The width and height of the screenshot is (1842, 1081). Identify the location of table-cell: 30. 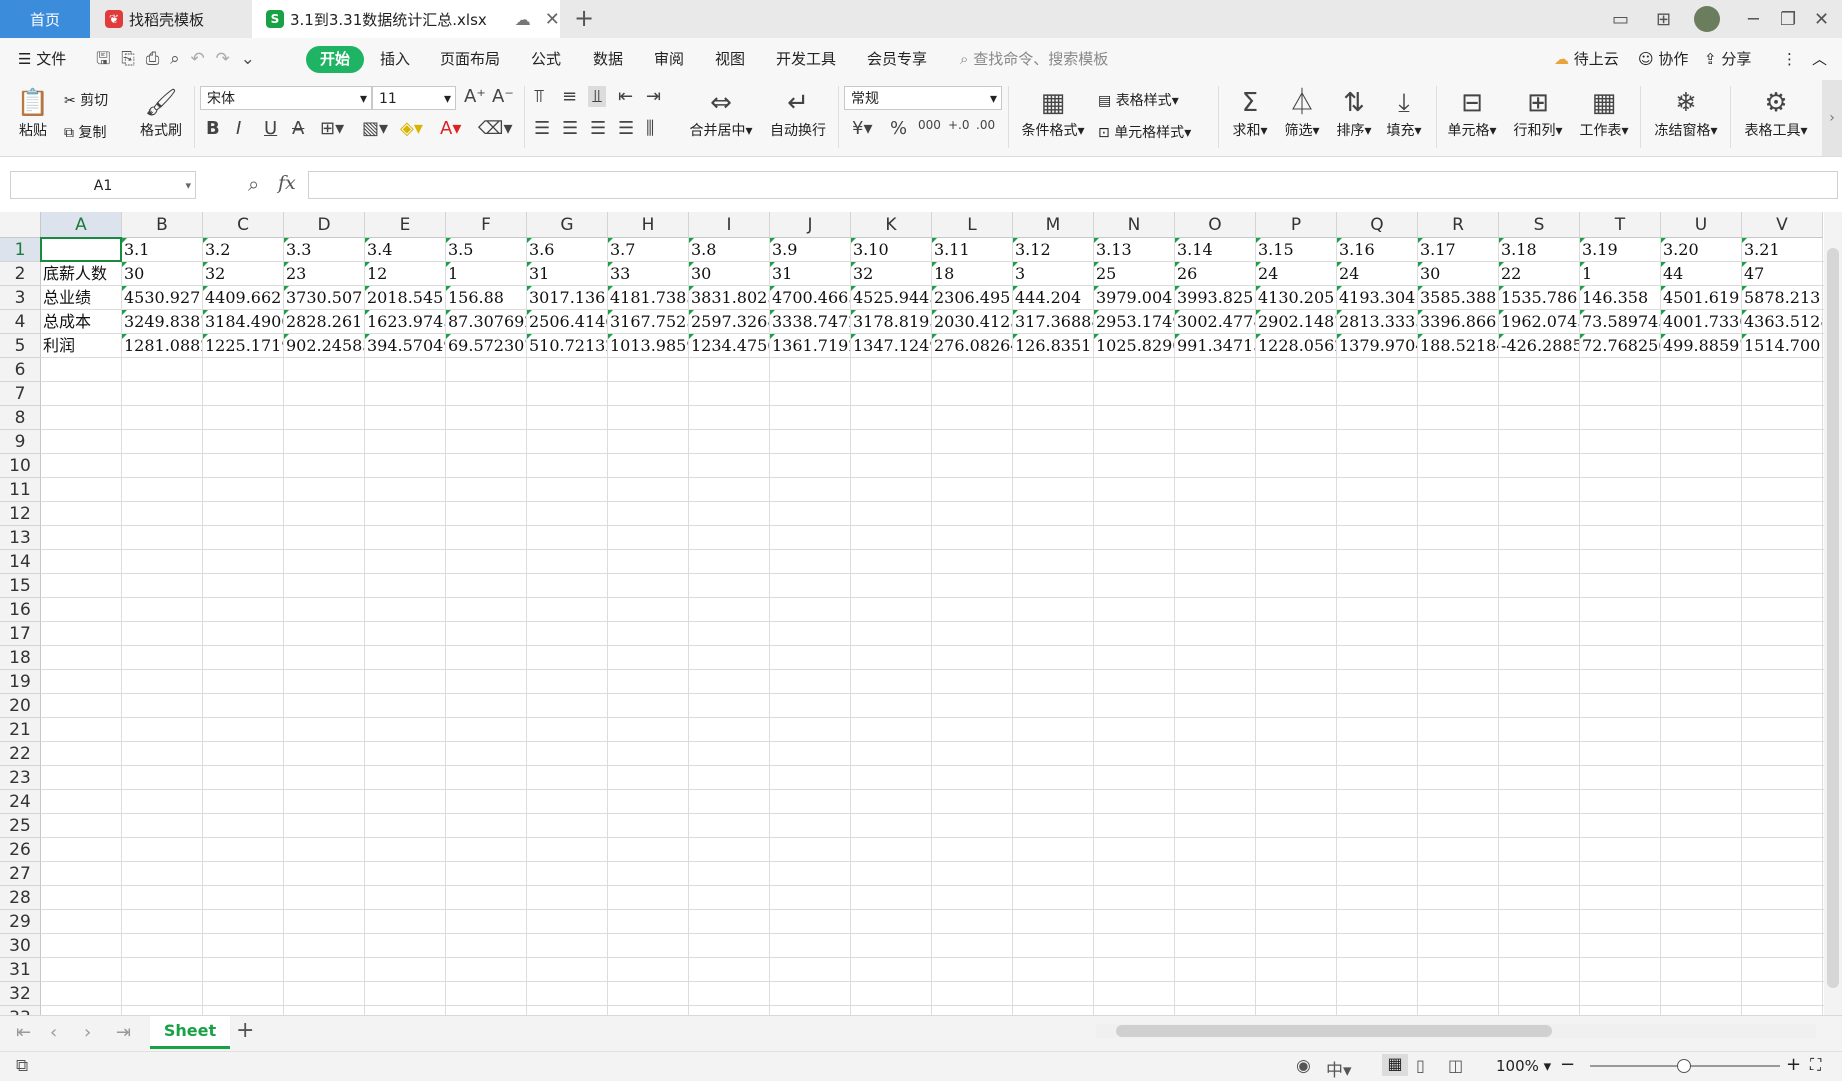
(162, 274).